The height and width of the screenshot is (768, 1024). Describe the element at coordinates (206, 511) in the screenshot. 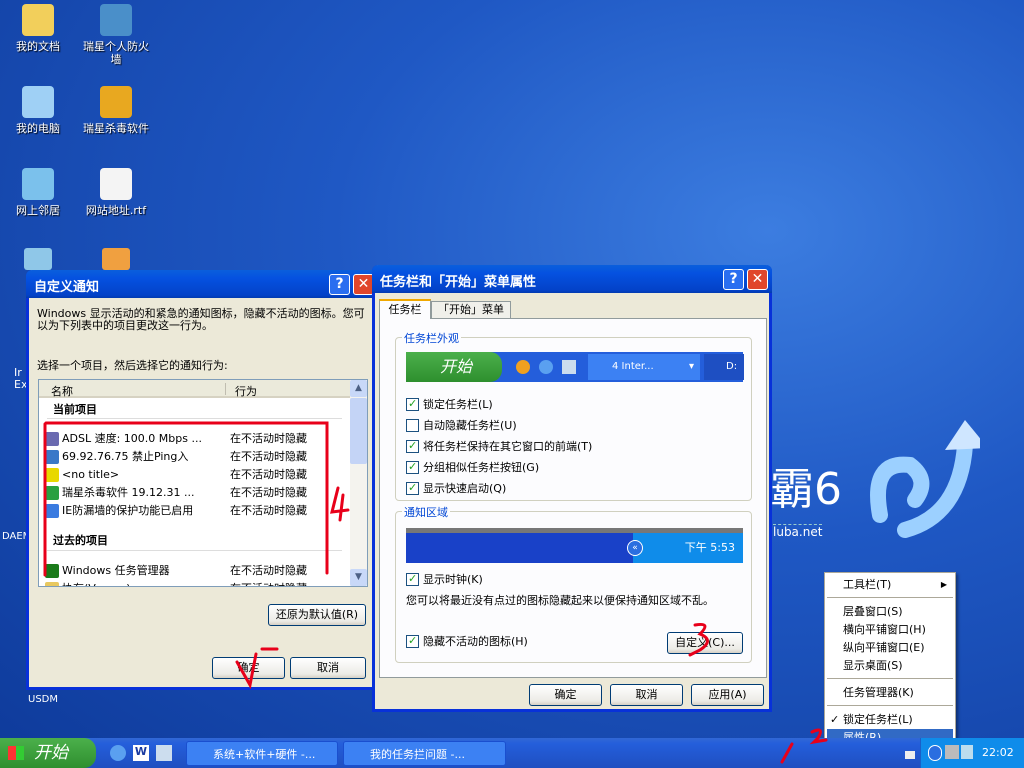

I see `list-item: IE防漏墙的保护功能已启用 在不活动时隐藏` at that location.